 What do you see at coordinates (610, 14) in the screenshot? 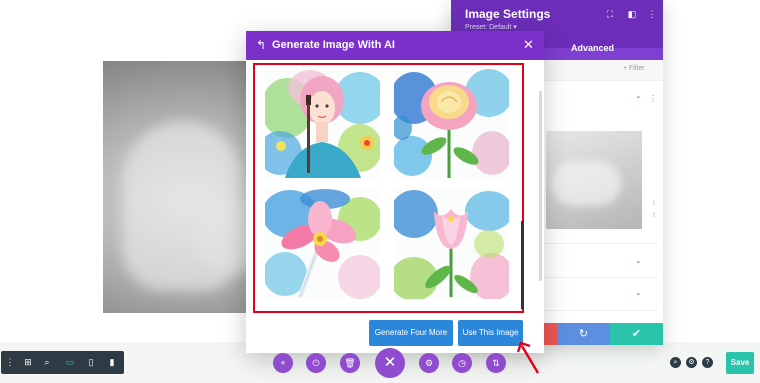
I see `expand-icon: ⛶` at bounding box center [610, 14].